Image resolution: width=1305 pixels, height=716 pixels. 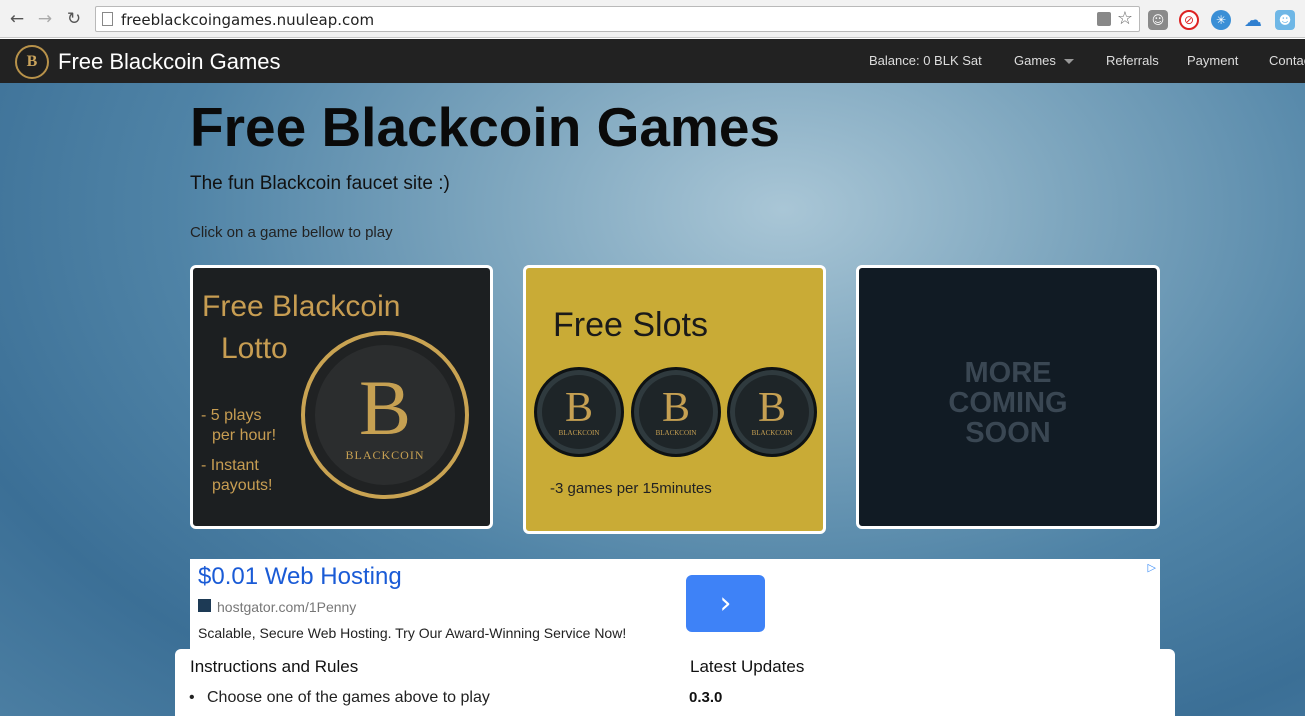 I want to click on chevron-right-icon: ›, so click(x=725, y=603).